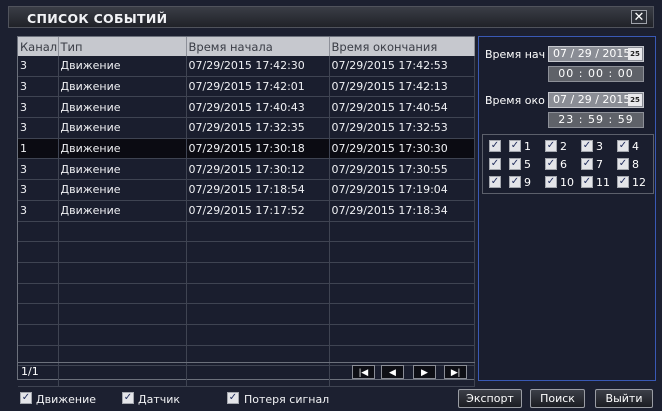  I want to click on cell-start: 07/29/2015 17:42:30, so click(258, 66).